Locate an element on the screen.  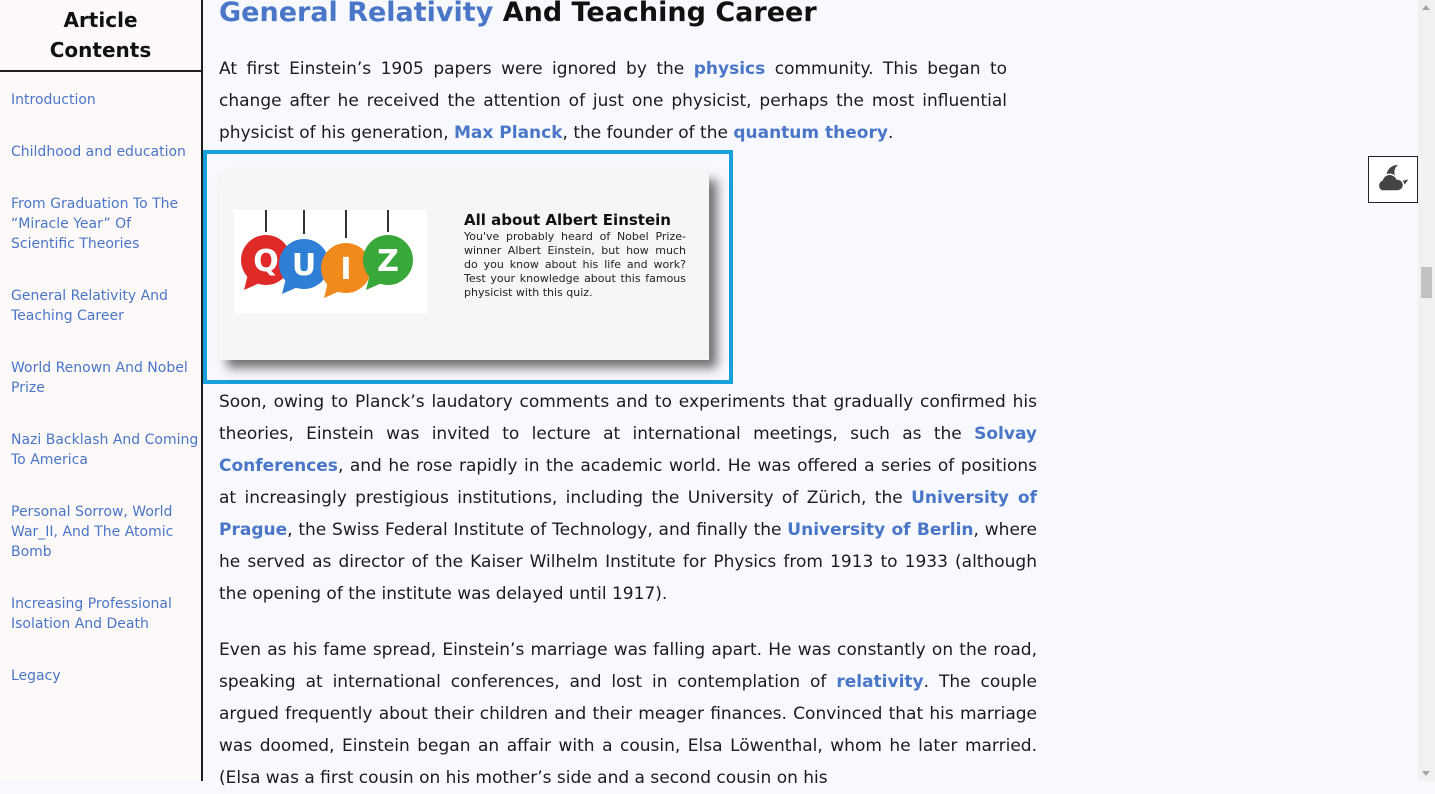
quiz-title: All about Albert Einstein is located at coordinates (567, 220).